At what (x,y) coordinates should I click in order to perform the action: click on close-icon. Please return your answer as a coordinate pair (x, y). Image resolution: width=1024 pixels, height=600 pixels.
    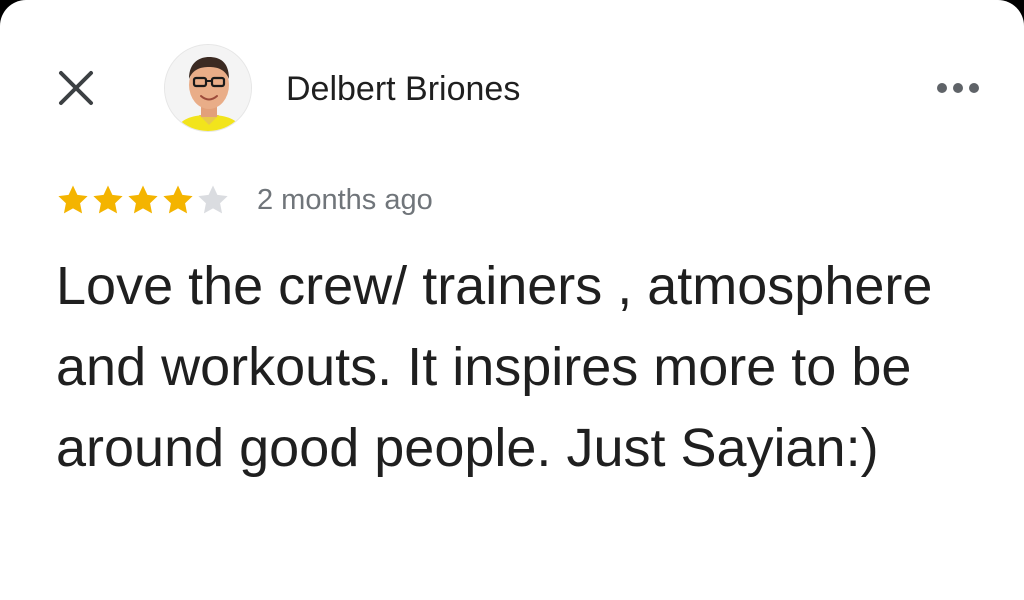
    Looking at the image, I should click on (76, 88).